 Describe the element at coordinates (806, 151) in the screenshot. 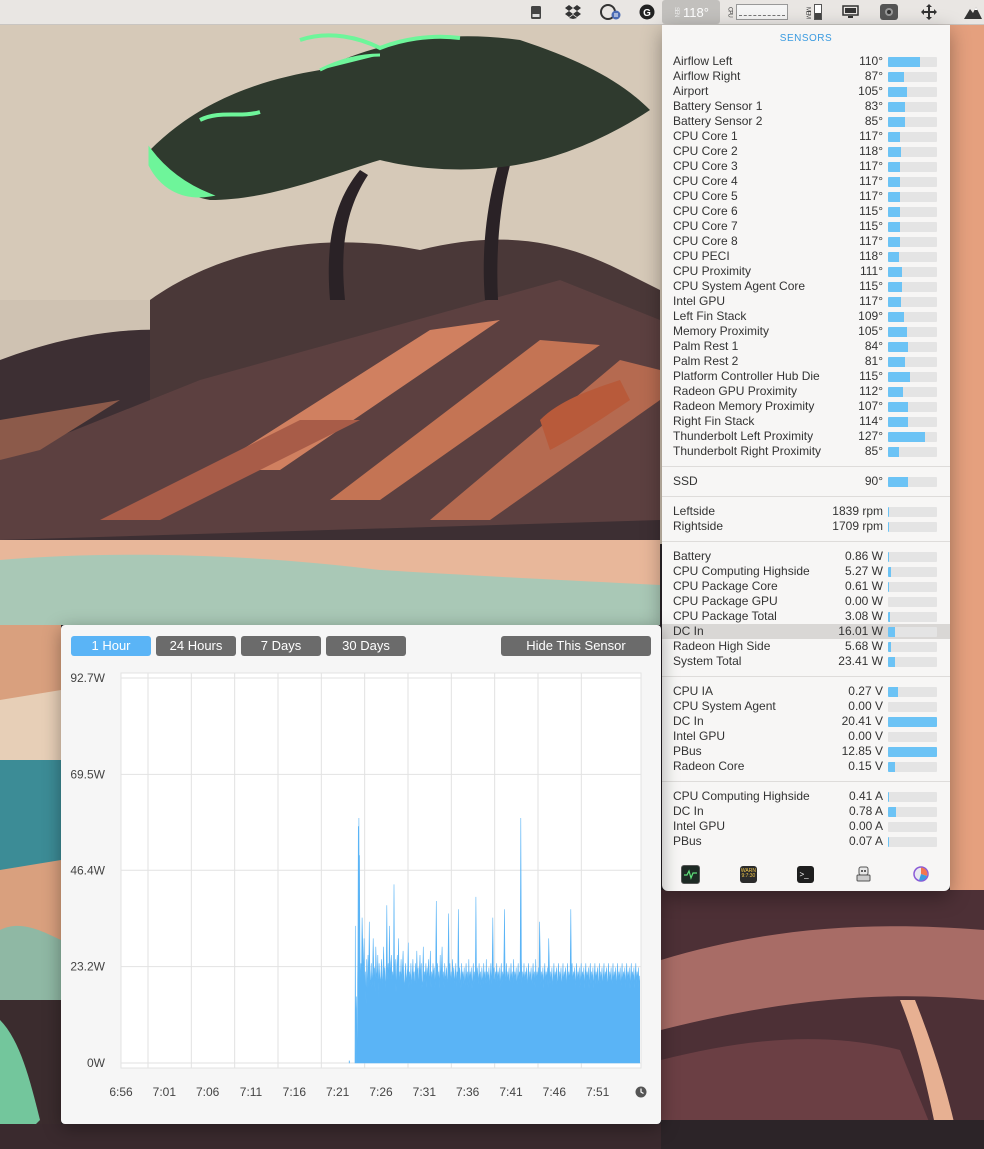

I see `temp-sensor-row: CPU Core 2 118°` at that location.